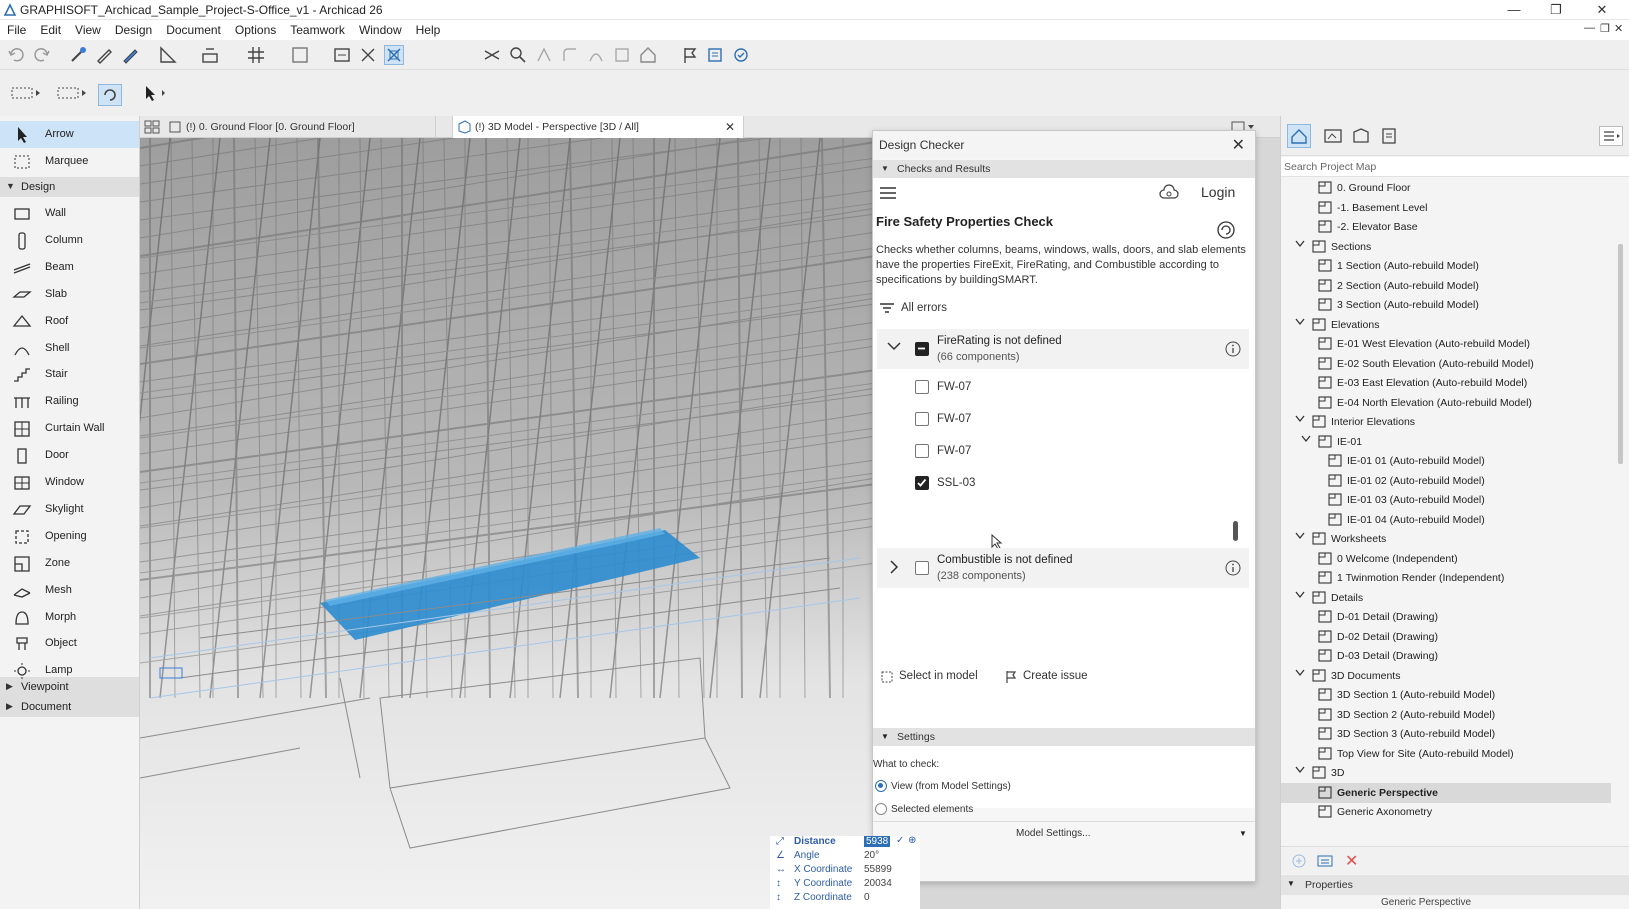  What do you see at coordinates (1446, 578) in the screenshot?
I see `project-map-item: 1 Twinmotion Render (Independent)` at bounding box center [1446, 578].